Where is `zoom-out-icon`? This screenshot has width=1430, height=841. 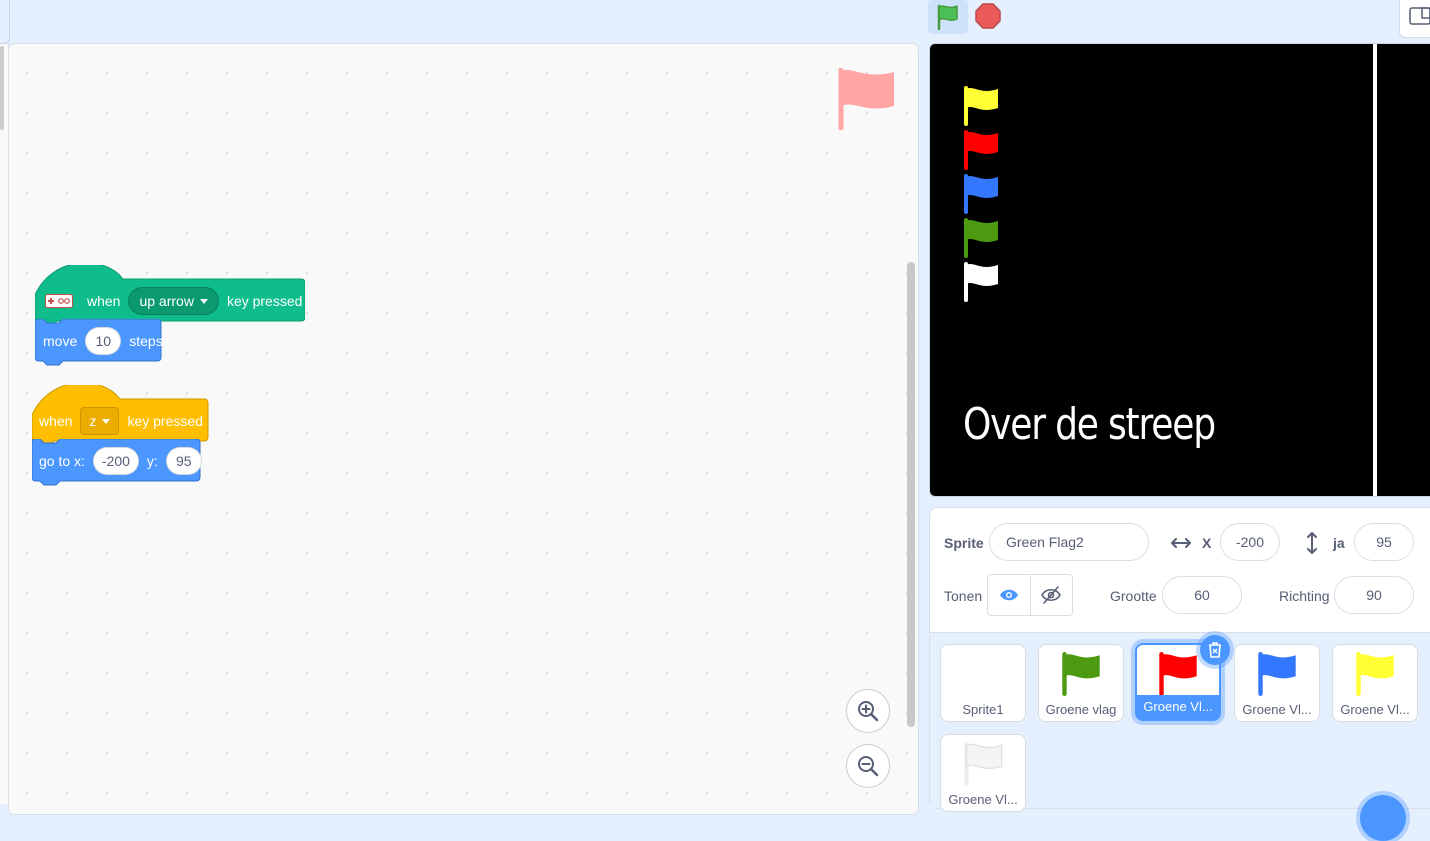 zoom-out-icon is located at coordinates (868, 766).